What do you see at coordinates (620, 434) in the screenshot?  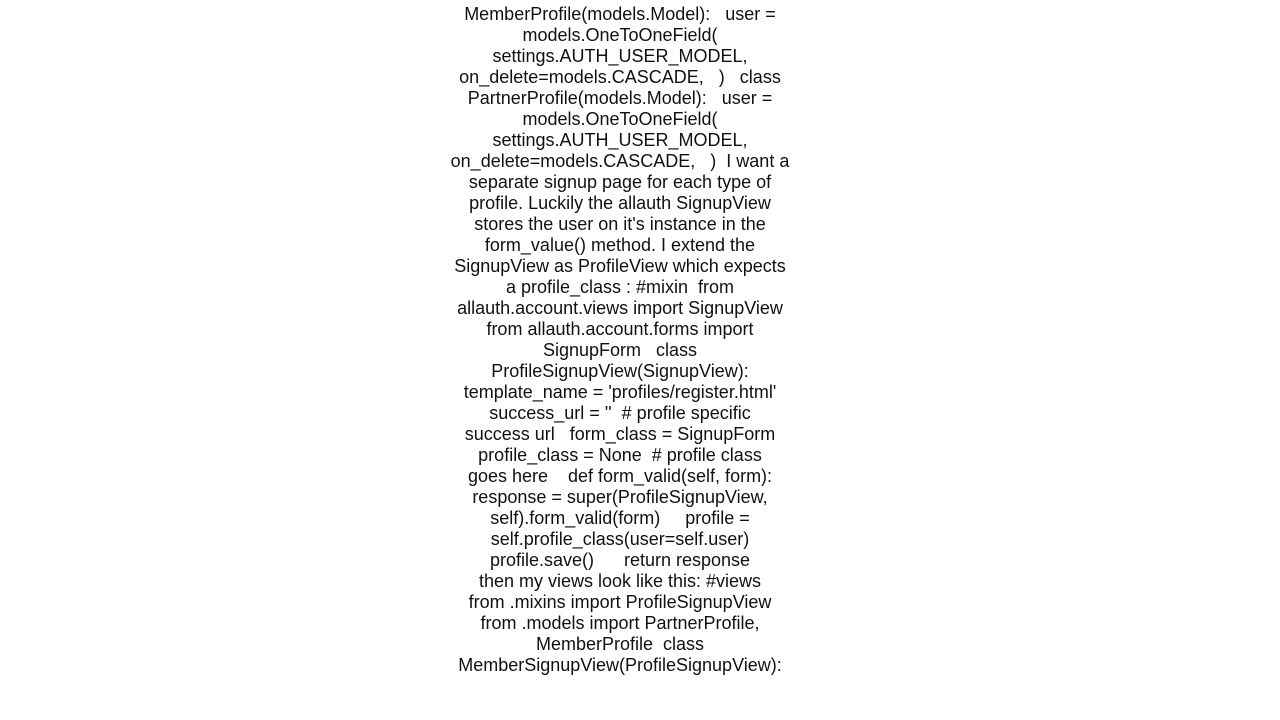 I see `text-line: success url form_class = SignupForm` at bounding box center [620, 434].